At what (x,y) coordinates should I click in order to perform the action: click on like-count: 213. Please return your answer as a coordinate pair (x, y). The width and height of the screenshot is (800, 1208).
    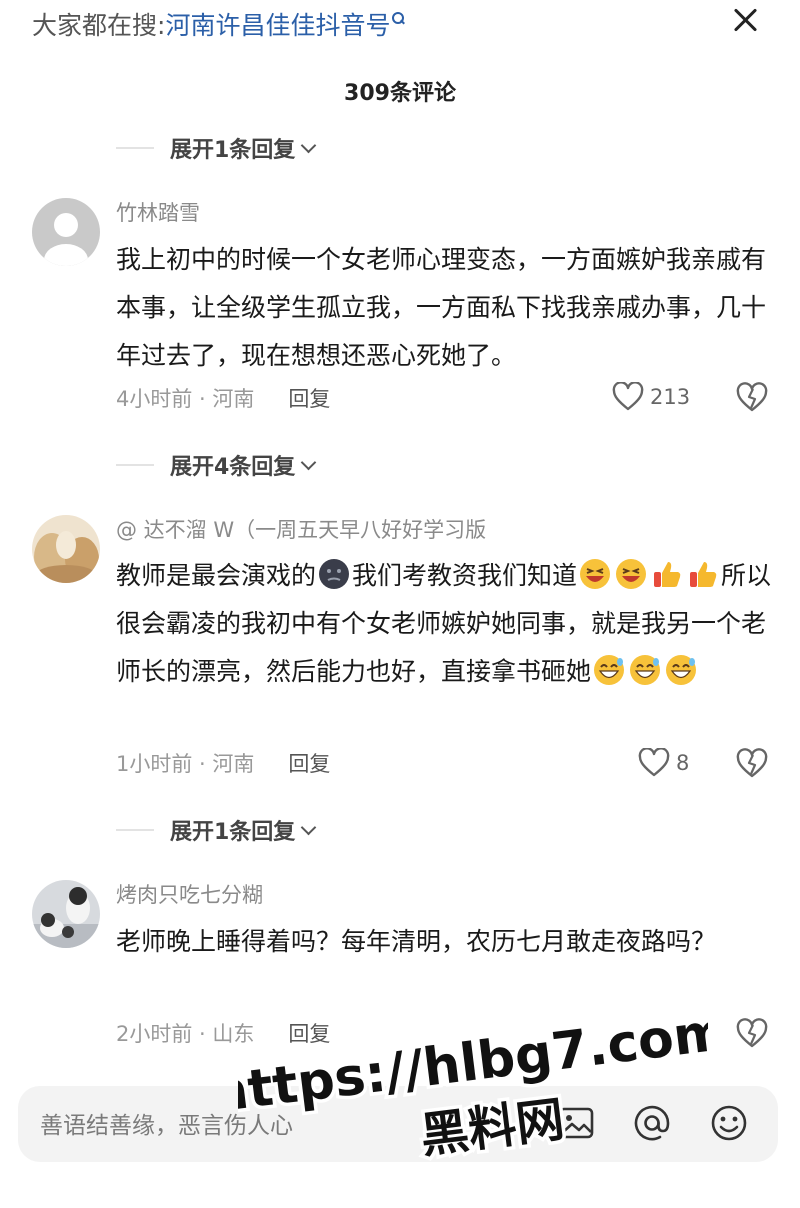
    Looking at the image, I should click on (670, 397).